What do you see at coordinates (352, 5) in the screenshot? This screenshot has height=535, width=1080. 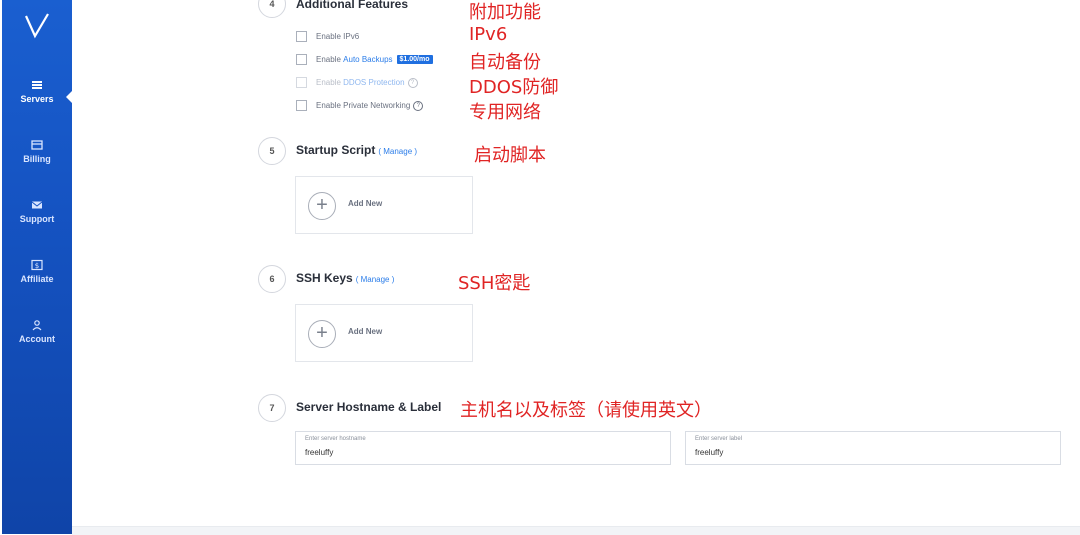 I see `step-title-additional-features: Additional Features` at bounding box center [352, 5].